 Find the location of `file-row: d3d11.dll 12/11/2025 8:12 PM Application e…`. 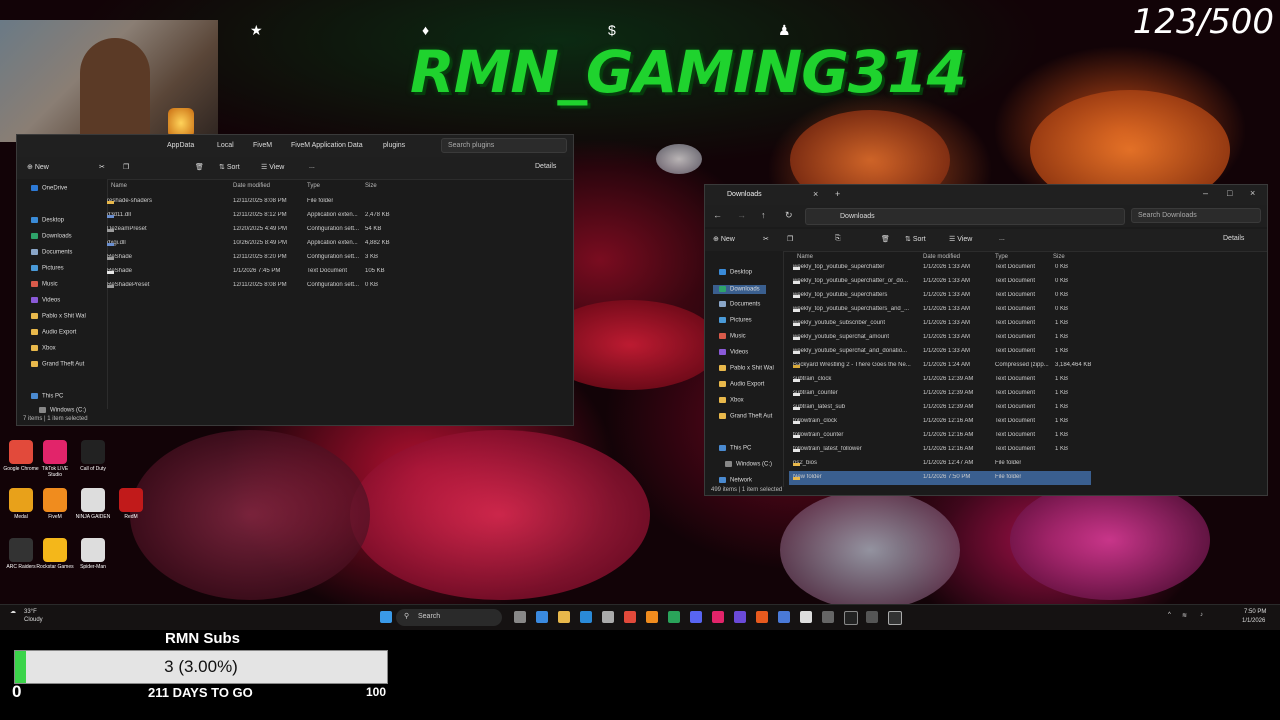

file-row: d3d11.dll 12/11/2025 8:12 PM Application e… is located at coordinates (253, 216).